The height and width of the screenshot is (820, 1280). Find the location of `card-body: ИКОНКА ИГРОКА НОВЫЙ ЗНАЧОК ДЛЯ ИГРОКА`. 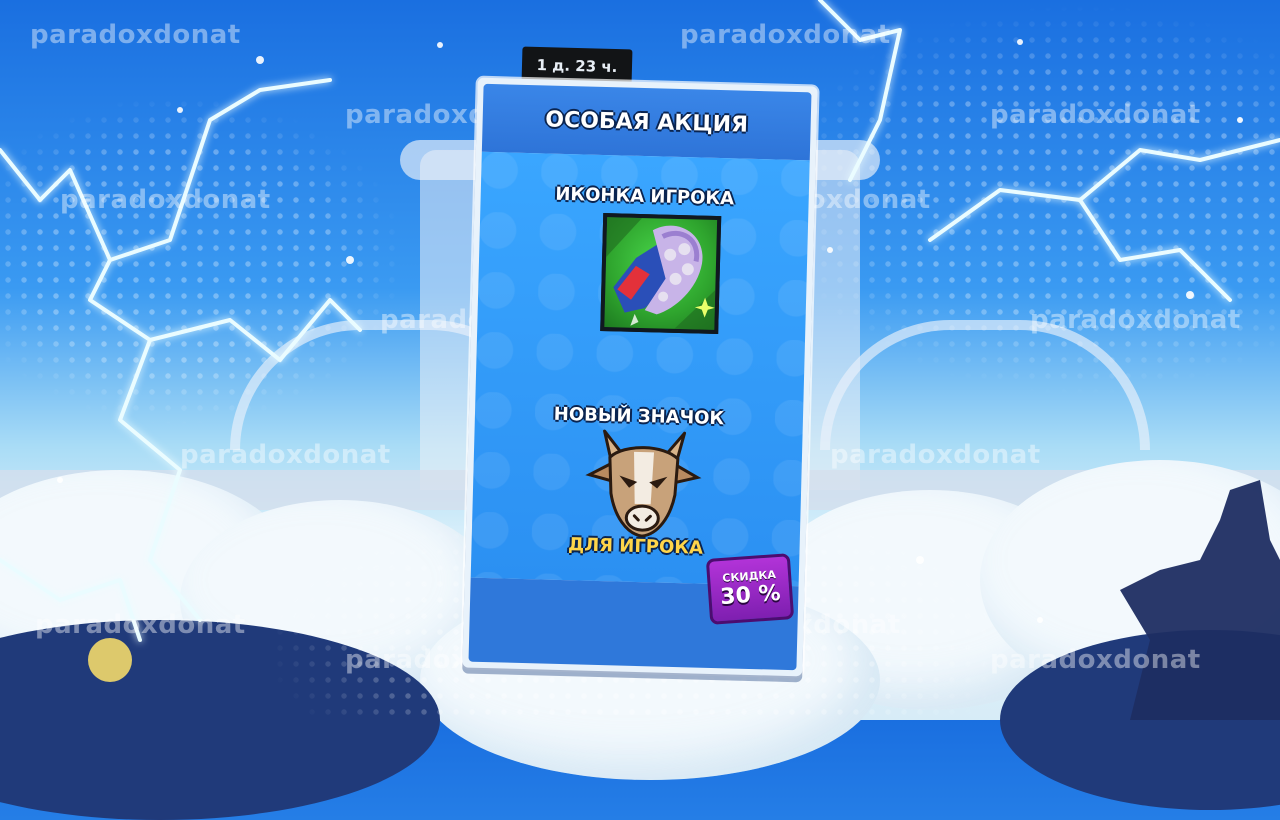

card-body: ИКОНКА ИГРОКА НОВЫЙ ЗНАЧОК ДЛЯ ИГРОКА is located at coordinates (640, 369).